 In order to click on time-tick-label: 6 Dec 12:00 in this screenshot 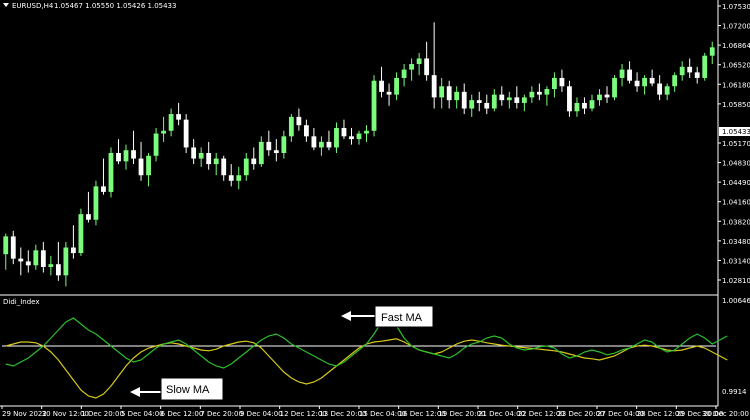, I will do `click(182, 414)`.